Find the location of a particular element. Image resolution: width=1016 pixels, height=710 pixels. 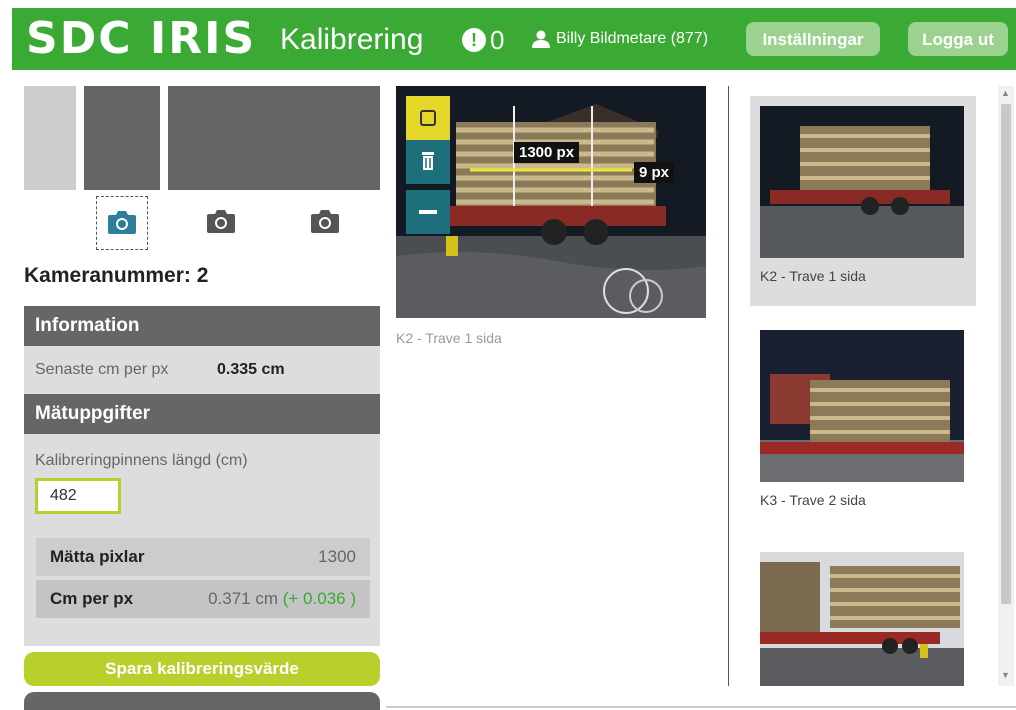

logout-button: Logga ut is located at coordinates (958, 39).